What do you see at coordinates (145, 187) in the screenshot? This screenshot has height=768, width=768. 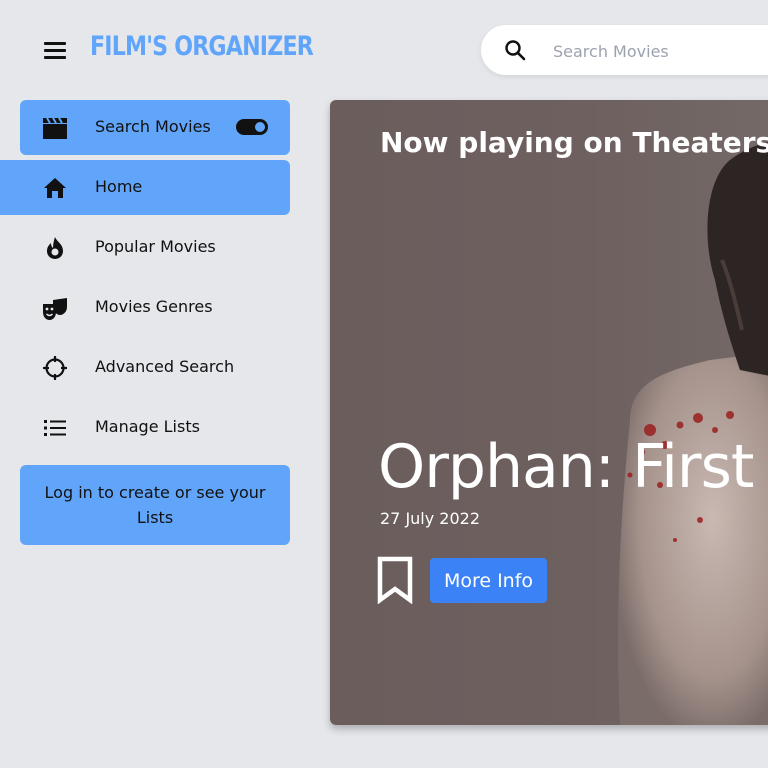 I see `sidebar-item-home: Home` at bounding box center [145, 187].